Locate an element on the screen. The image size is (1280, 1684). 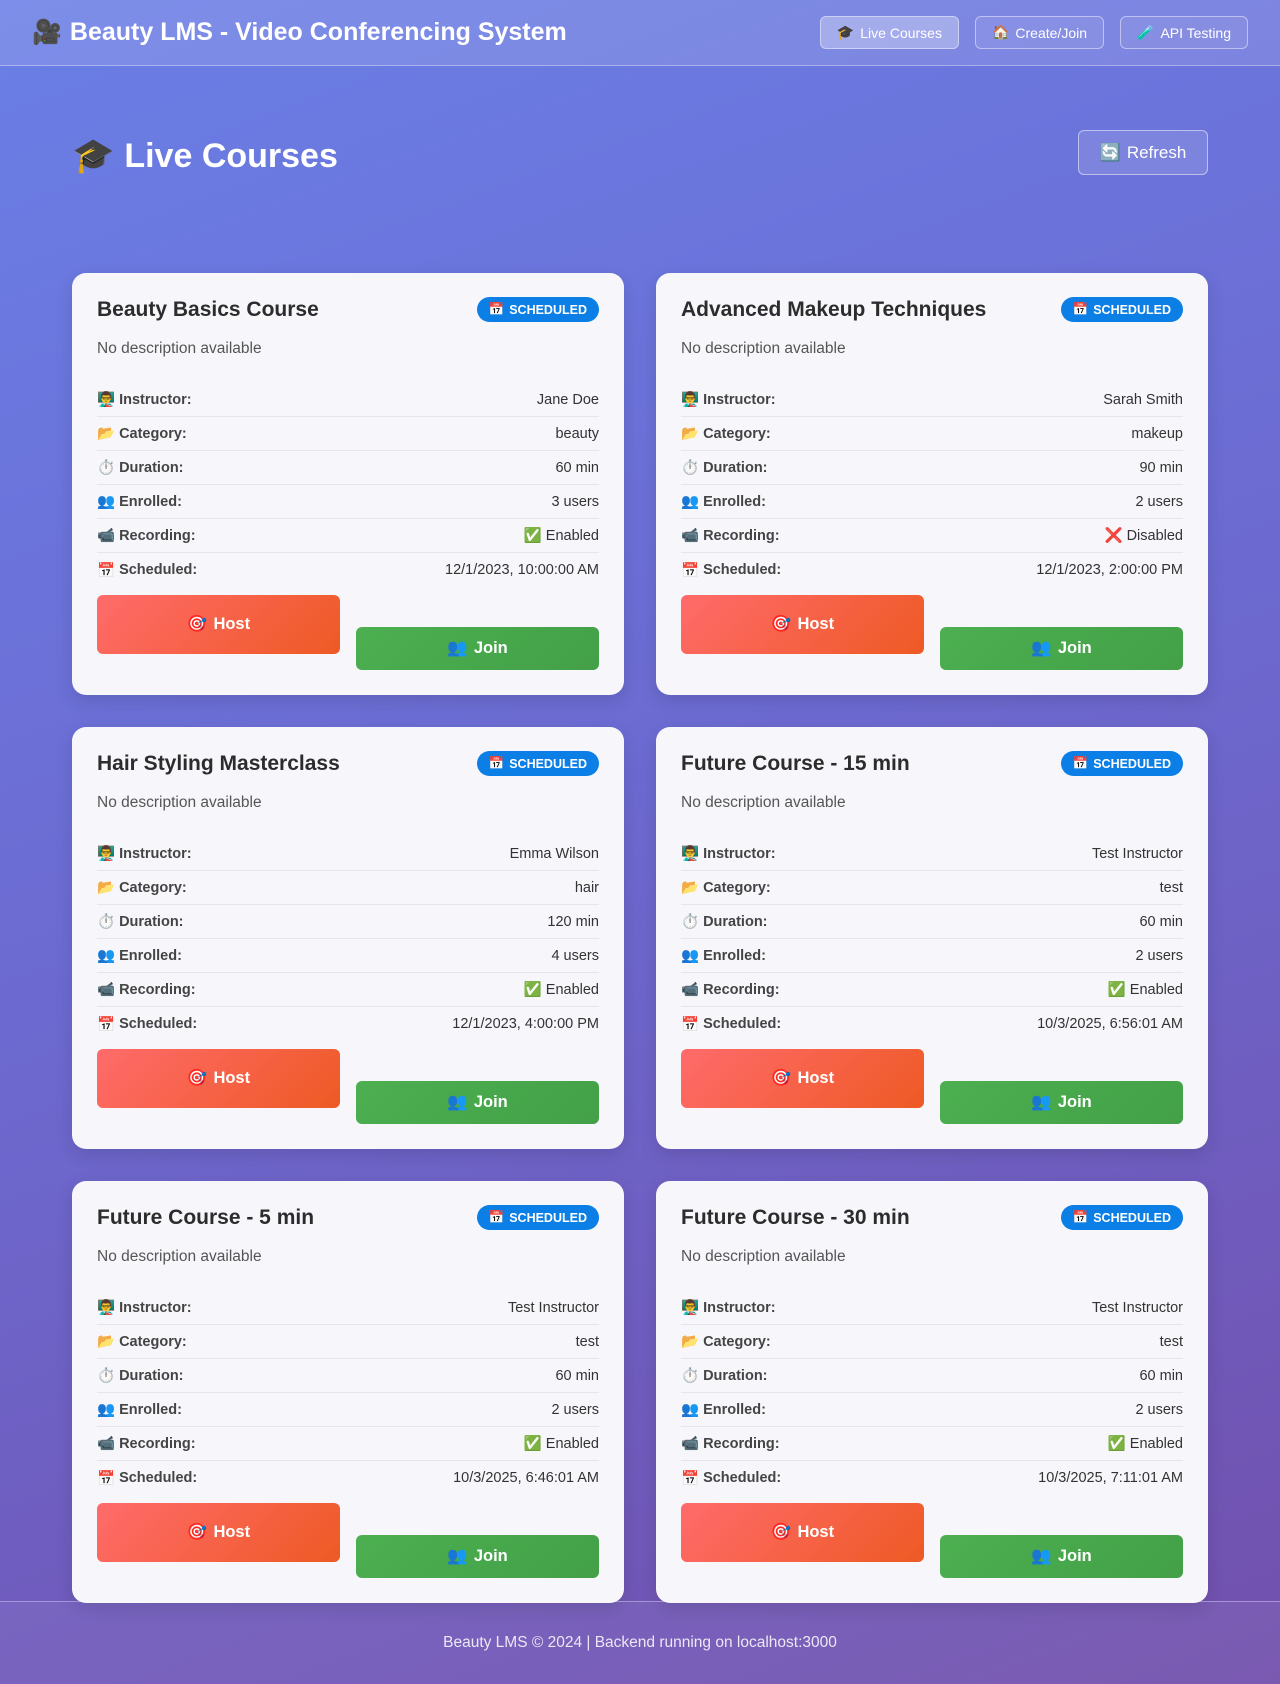
course-description: No description available is located at coordinates (763, 348).